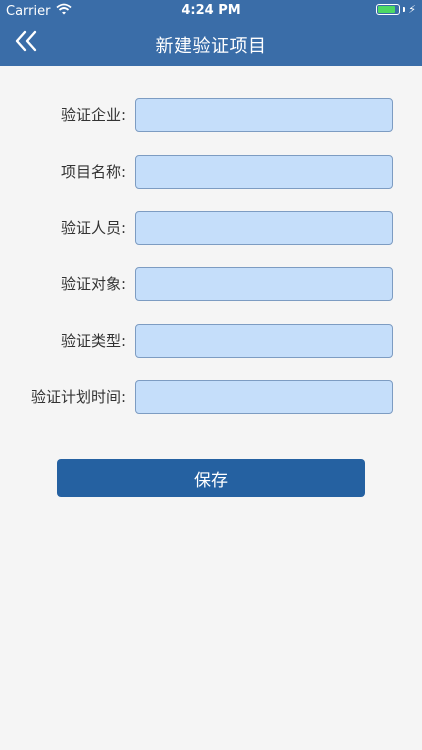  What do you see at coordinates (264, 115) in the screenshot?
I see `company-input` at bounding box center [264, 115].